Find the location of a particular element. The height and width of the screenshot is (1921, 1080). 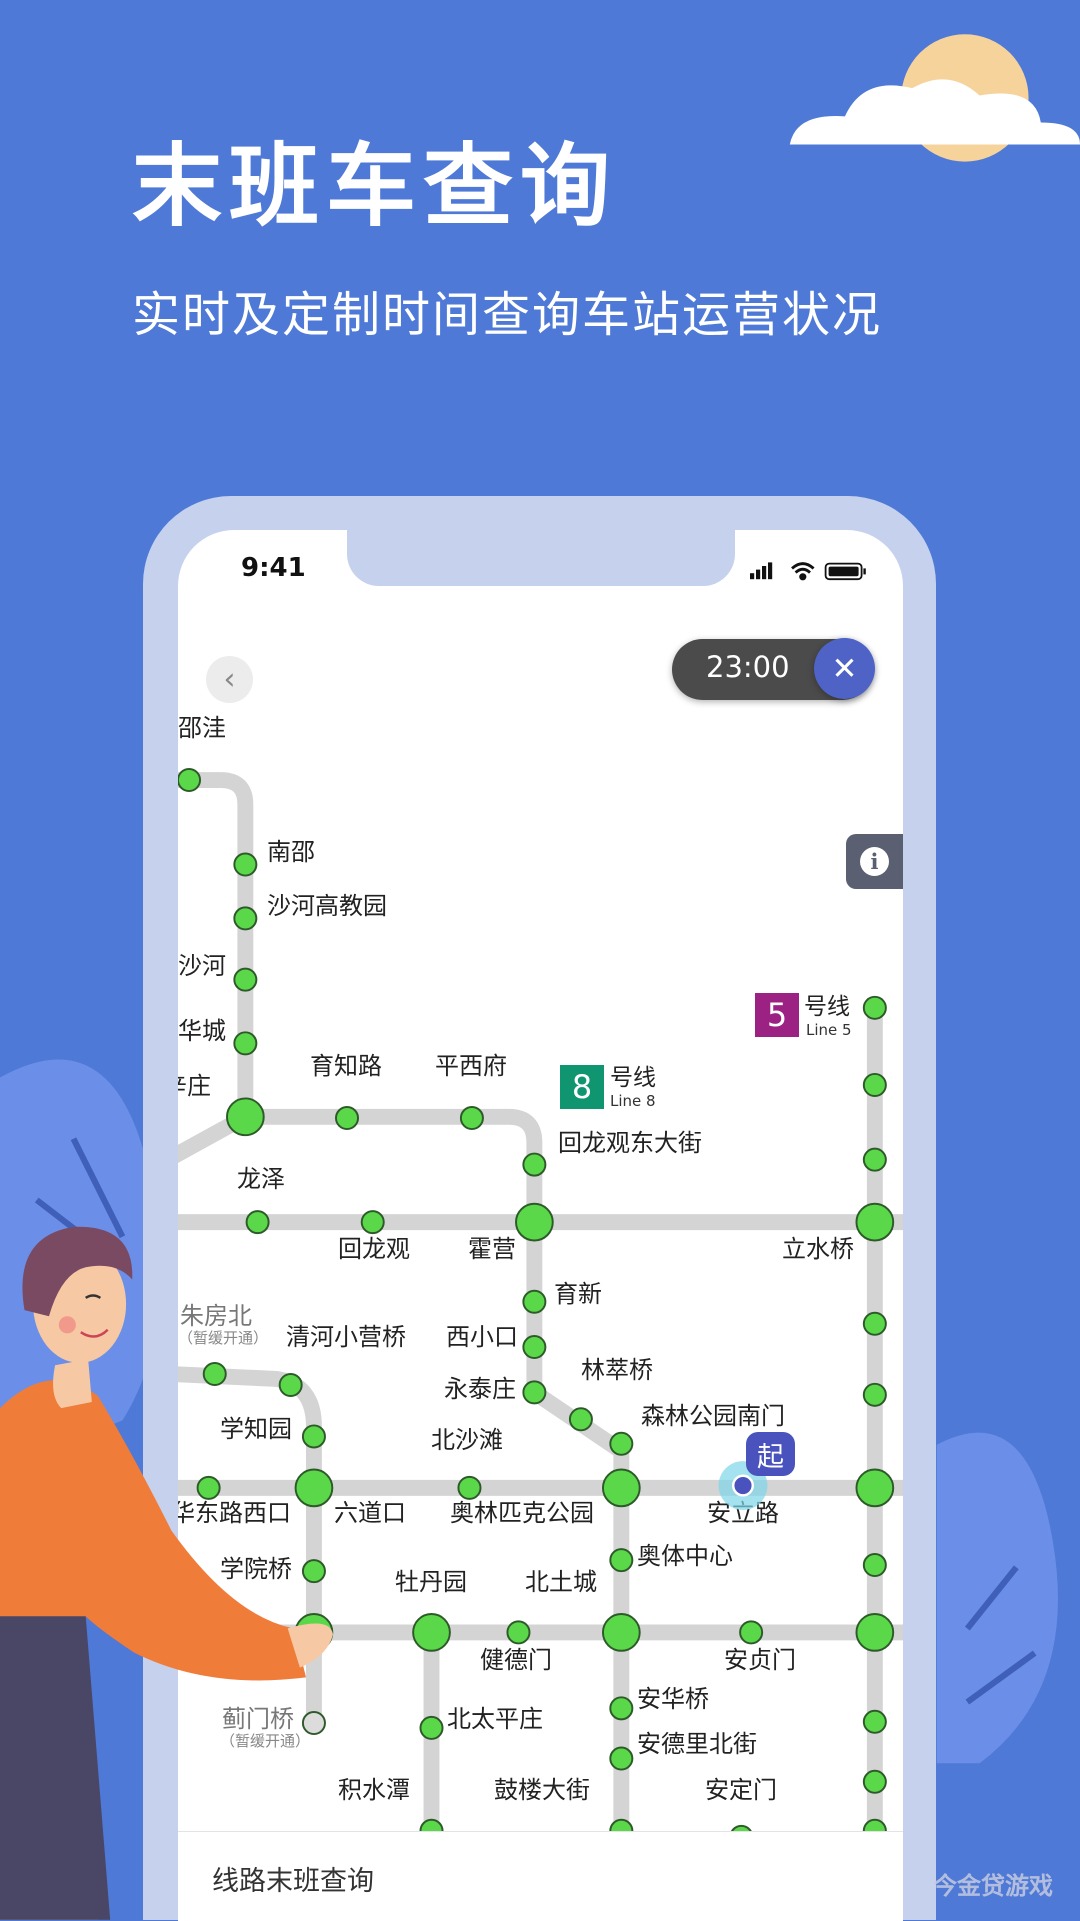

station-label: 邵洼 is located at coordinates (202, 728).